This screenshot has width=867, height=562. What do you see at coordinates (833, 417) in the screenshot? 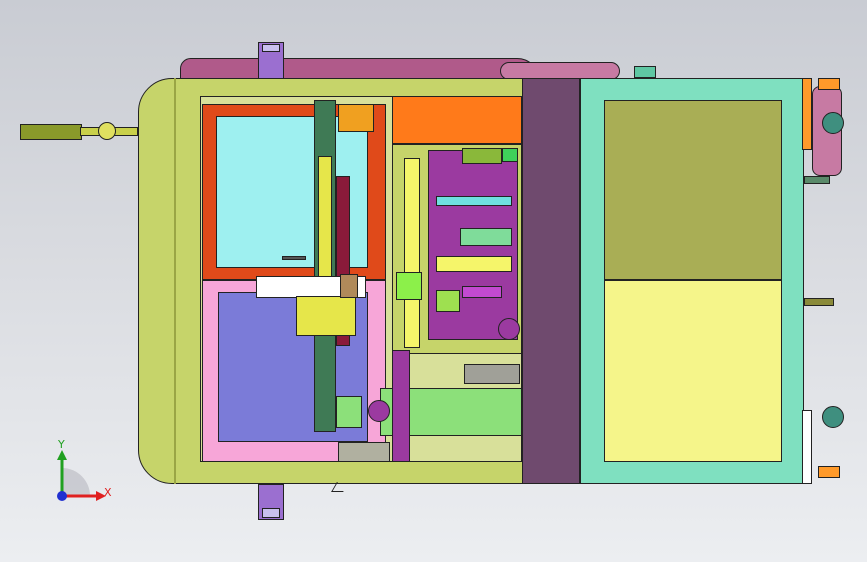
I see `right-bottom-valve` at bounding box center [833, 417].